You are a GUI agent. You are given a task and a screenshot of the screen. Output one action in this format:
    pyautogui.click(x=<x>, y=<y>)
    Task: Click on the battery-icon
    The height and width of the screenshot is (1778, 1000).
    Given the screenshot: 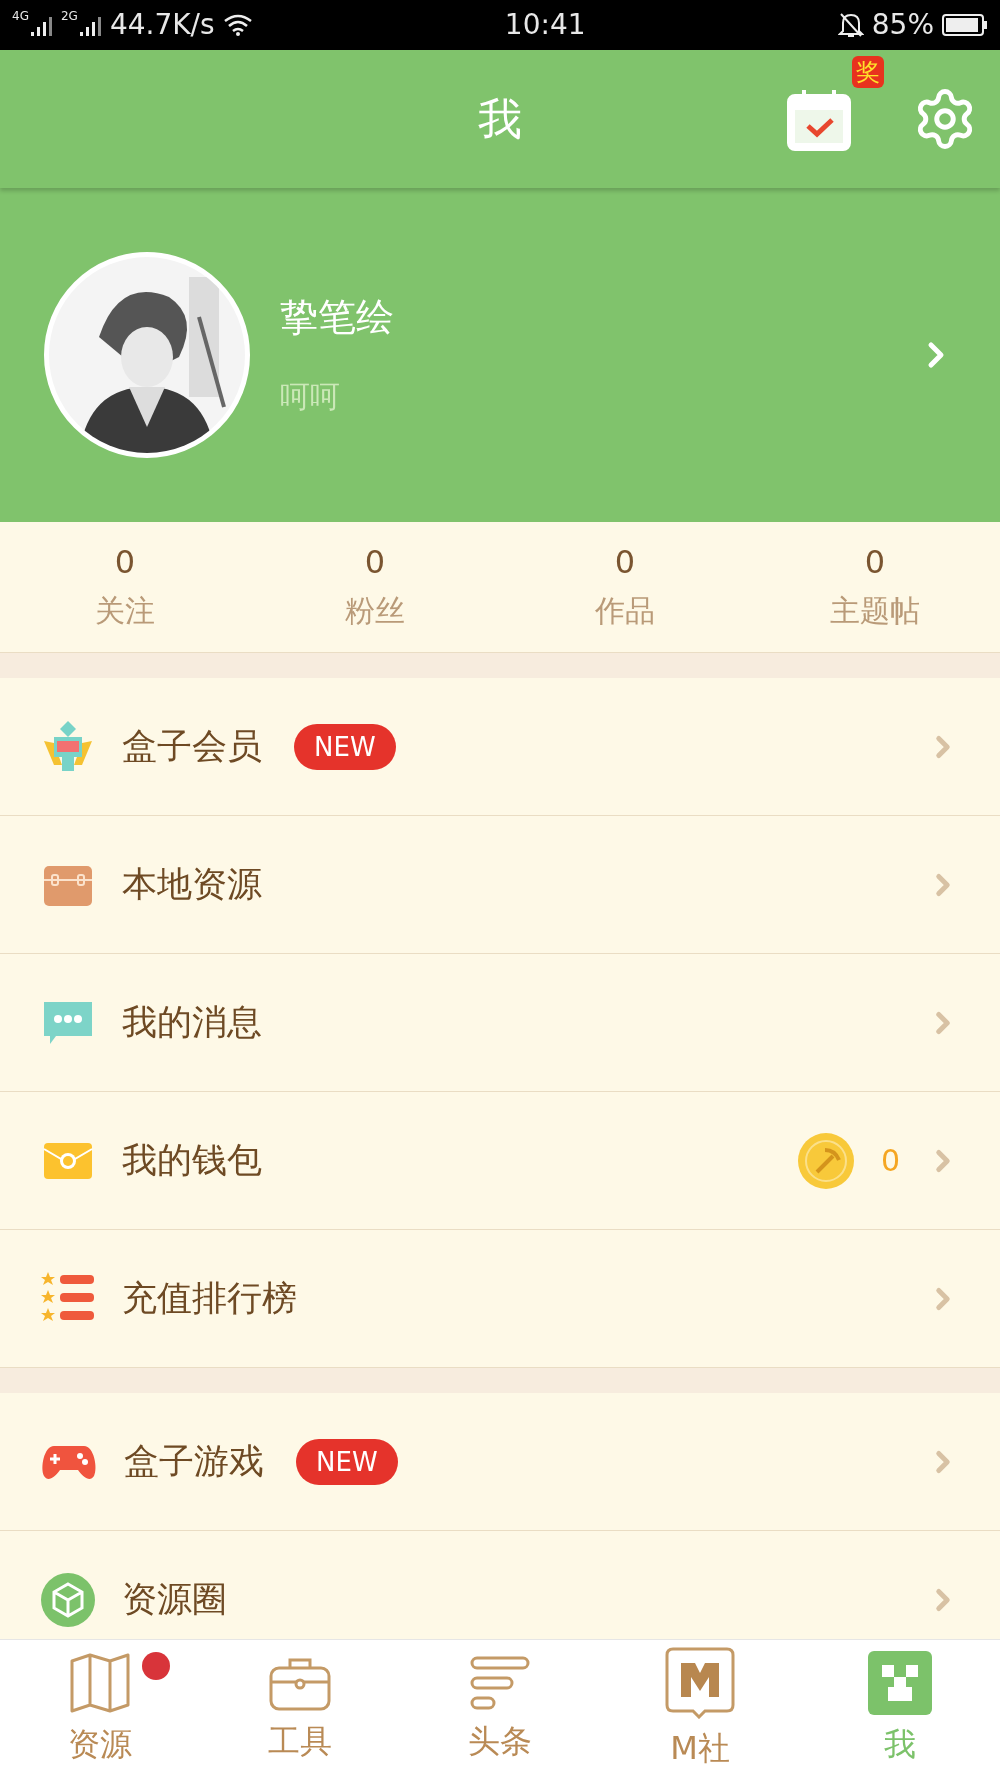 What is the action you would take?
    pyautogui.click(x=965, y=25)
    